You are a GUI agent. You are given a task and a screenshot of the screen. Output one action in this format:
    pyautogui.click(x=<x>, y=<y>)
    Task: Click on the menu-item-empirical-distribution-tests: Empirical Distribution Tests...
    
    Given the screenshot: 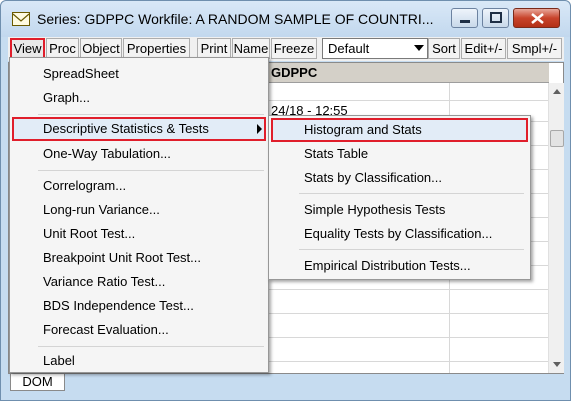 What is the action you would take?
    pyautogui.click(x=399, y=266)
    